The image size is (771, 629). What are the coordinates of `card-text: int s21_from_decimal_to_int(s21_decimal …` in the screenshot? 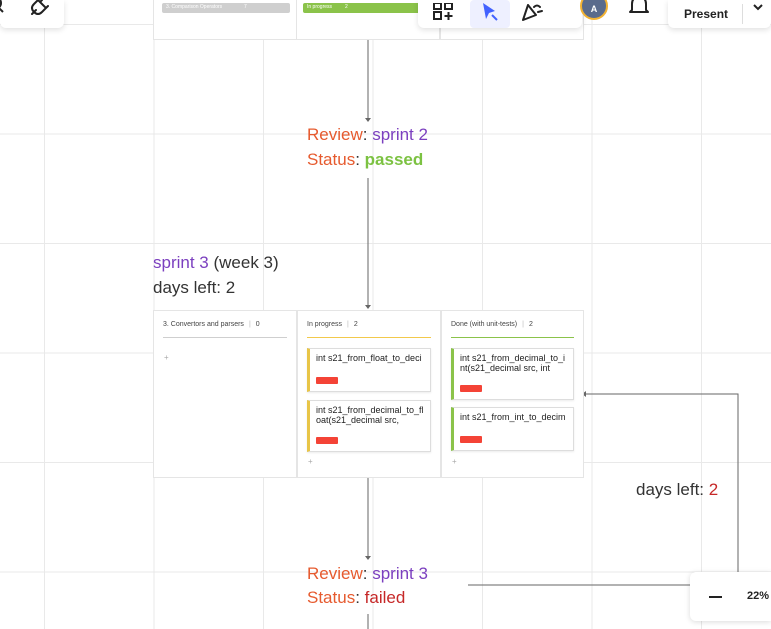 It's located at (513, 363).